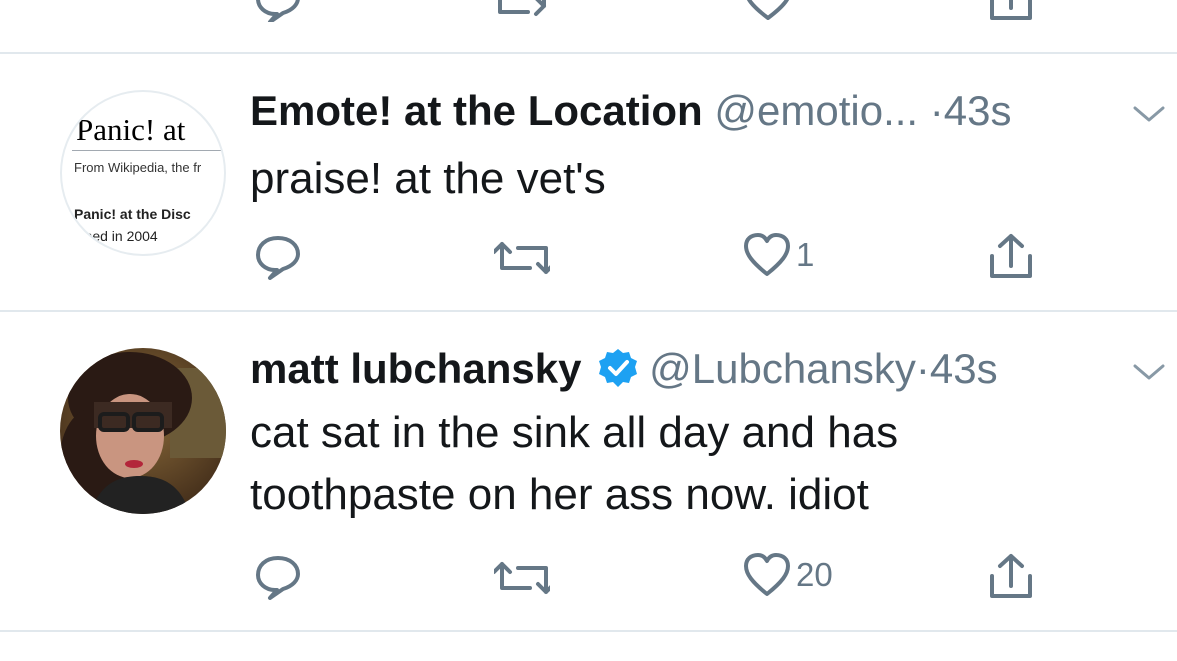 Image resolution: width=1177 pixels, height=661 pixels. I want to click on like-count: 20, so click(814, 574).